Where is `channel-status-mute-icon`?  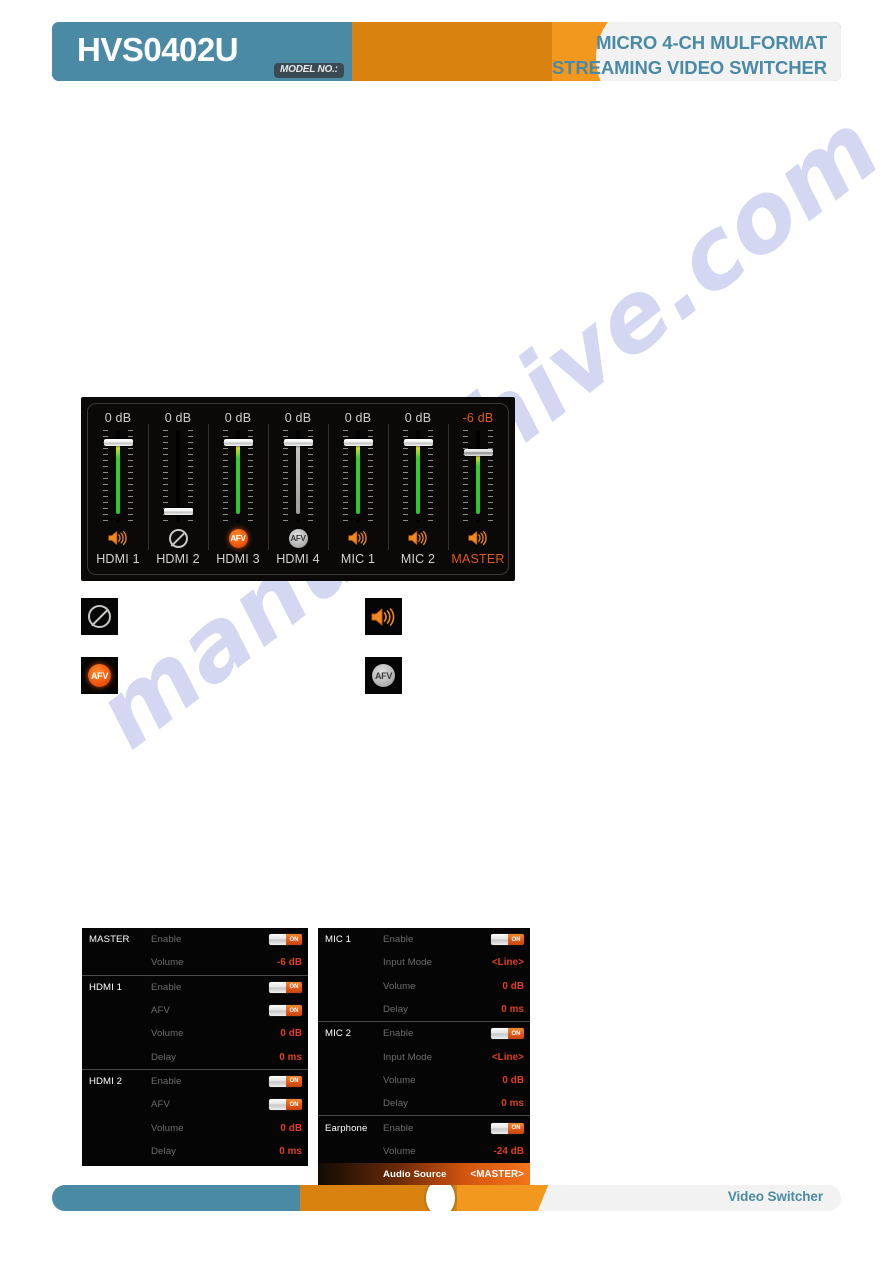 channel-status-mute-icon is located at coordinates (178, 538).